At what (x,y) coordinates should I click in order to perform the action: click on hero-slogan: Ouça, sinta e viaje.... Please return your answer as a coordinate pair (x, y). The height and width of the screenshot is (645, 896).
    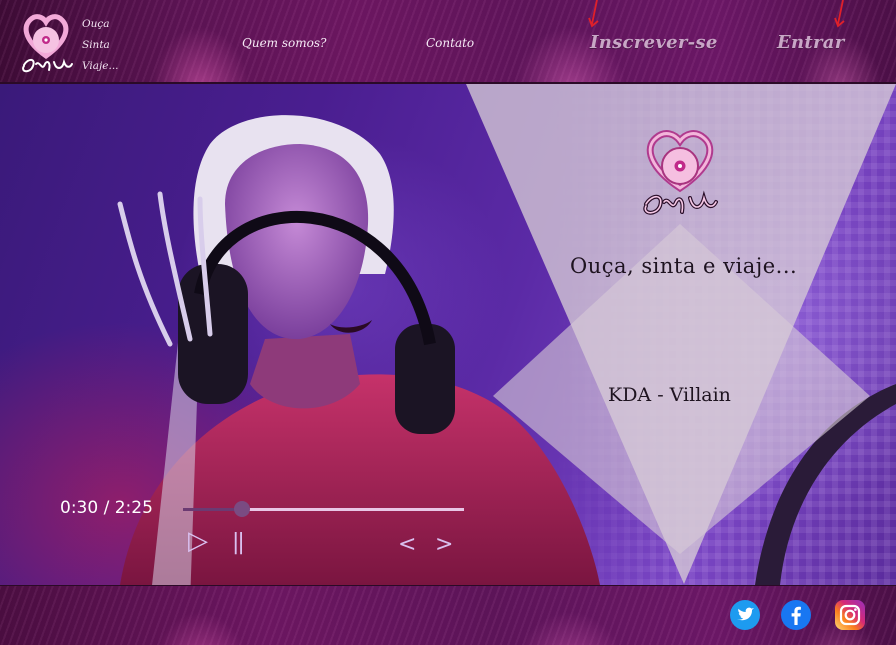
    Looking at the image, I should click on (684, 266).